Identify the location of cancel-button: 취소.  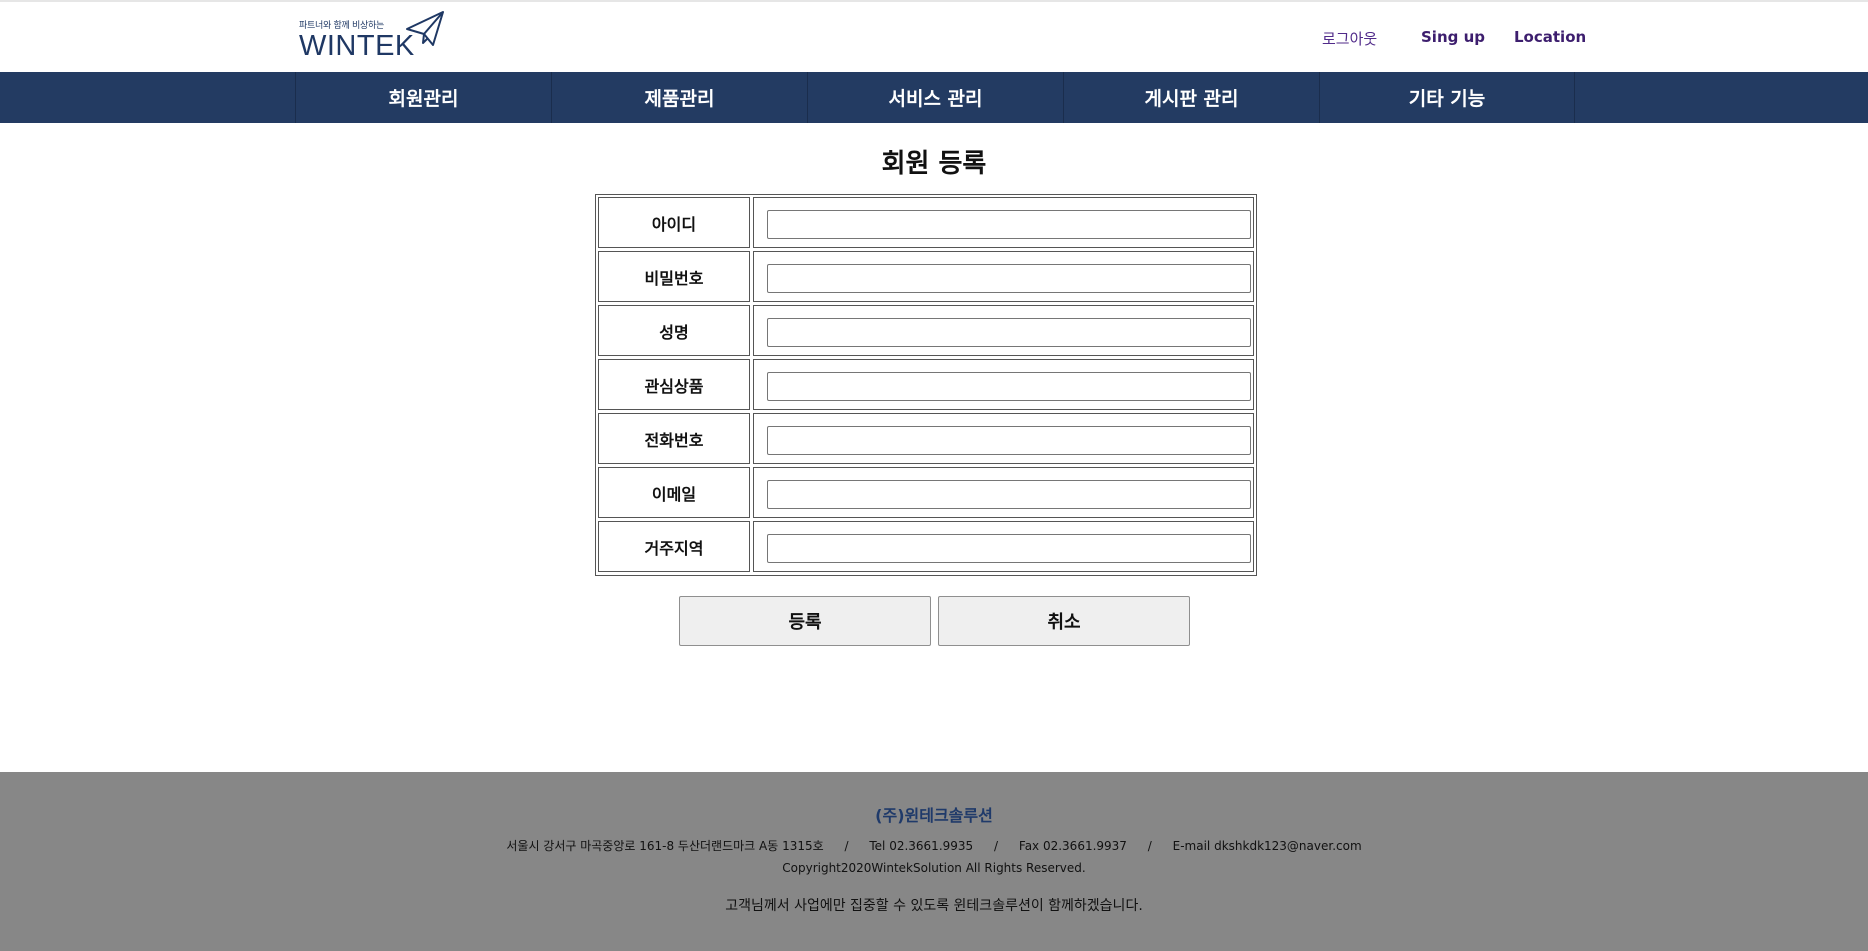
(1064, 621).